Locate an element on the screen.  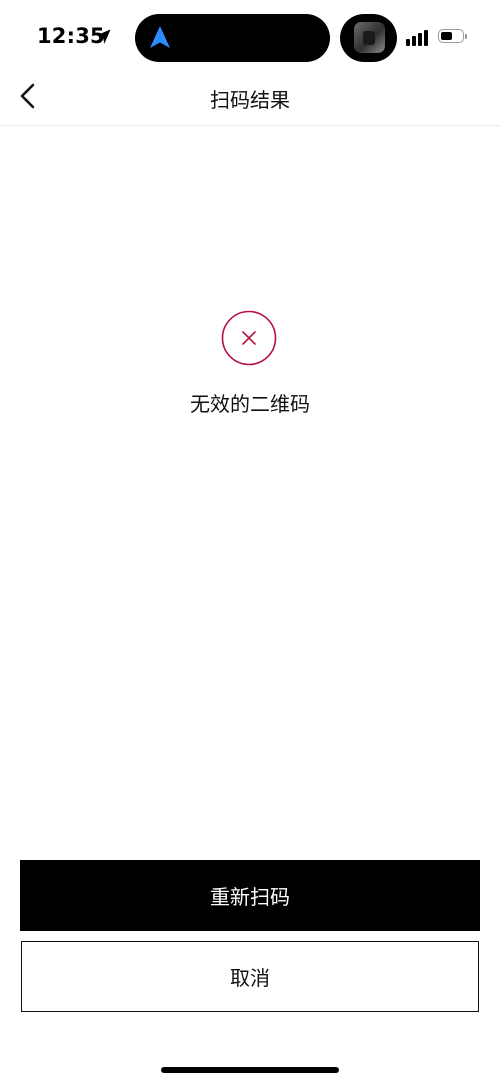
album-art is located at coordinates (369, 37).